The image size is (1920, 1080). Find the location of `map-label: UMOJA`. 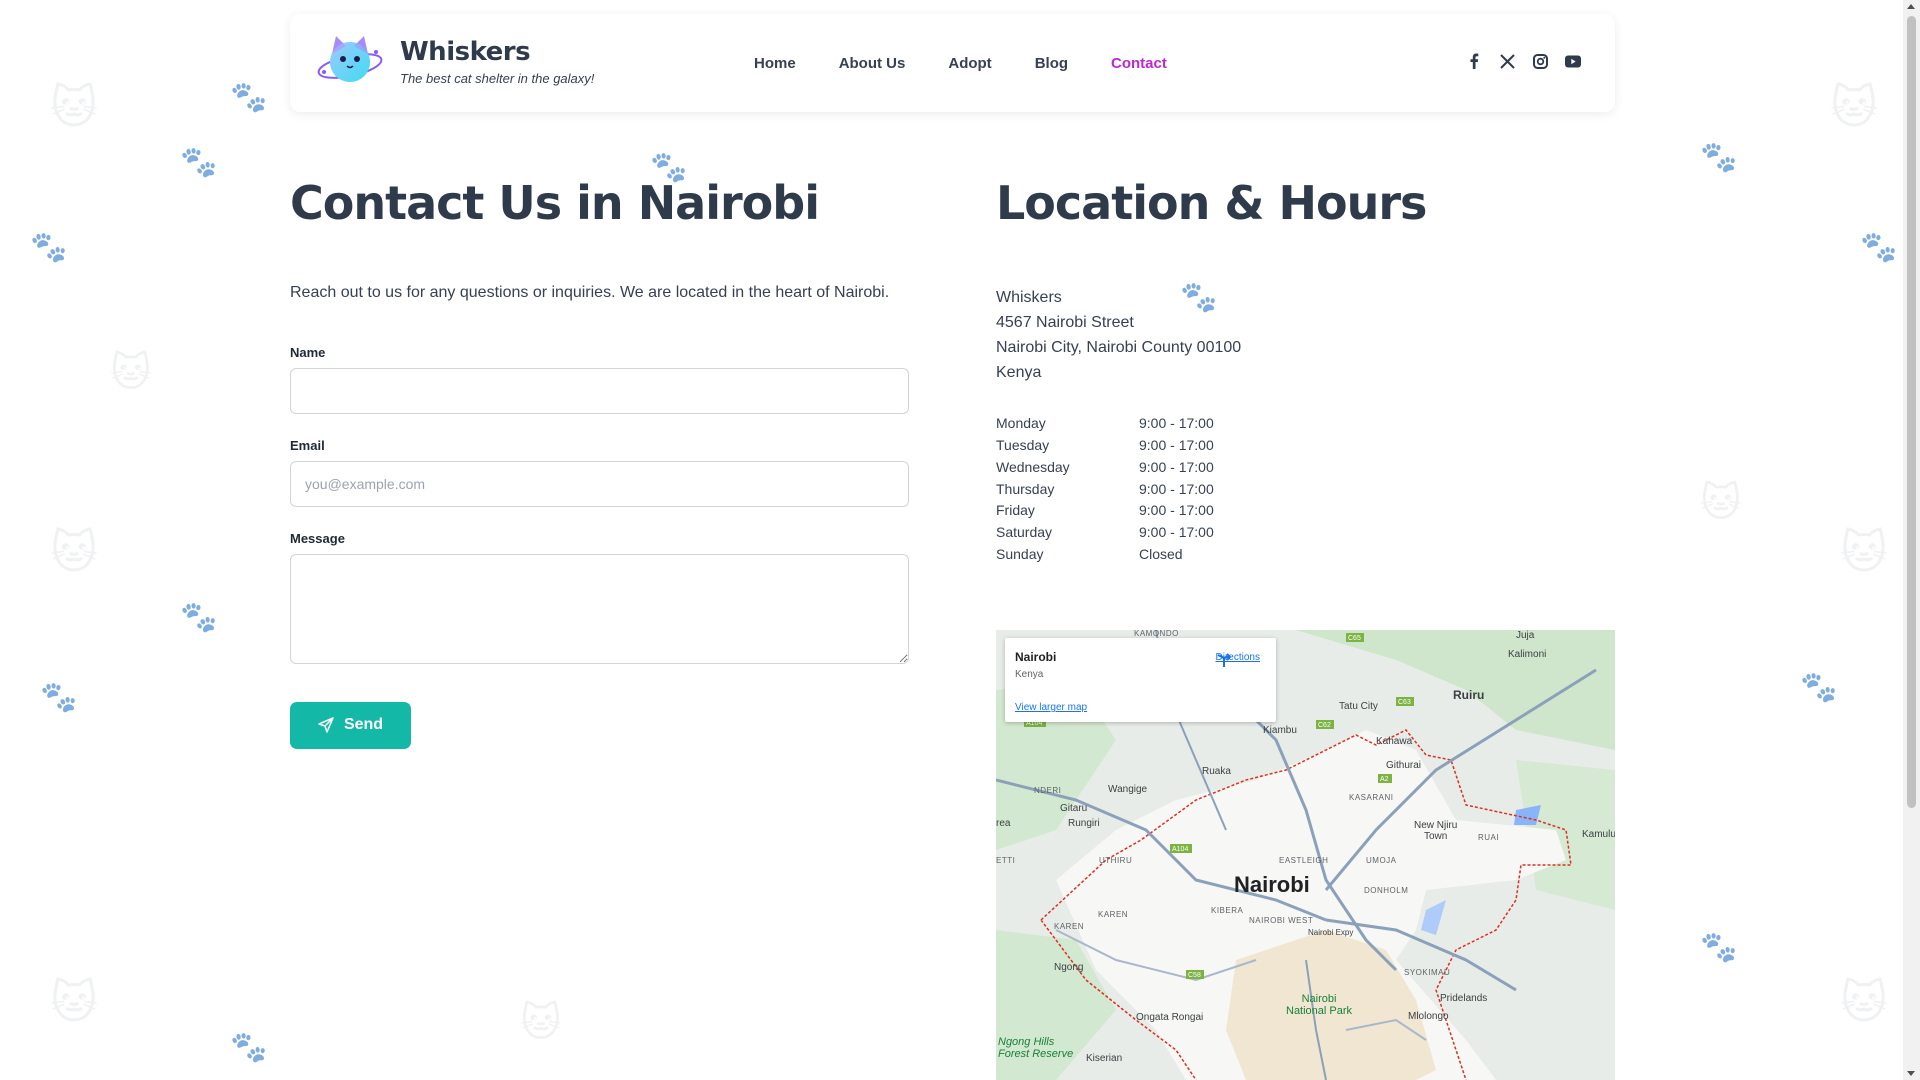

map-label: UMOJA is located at coordinates (1381, 860).